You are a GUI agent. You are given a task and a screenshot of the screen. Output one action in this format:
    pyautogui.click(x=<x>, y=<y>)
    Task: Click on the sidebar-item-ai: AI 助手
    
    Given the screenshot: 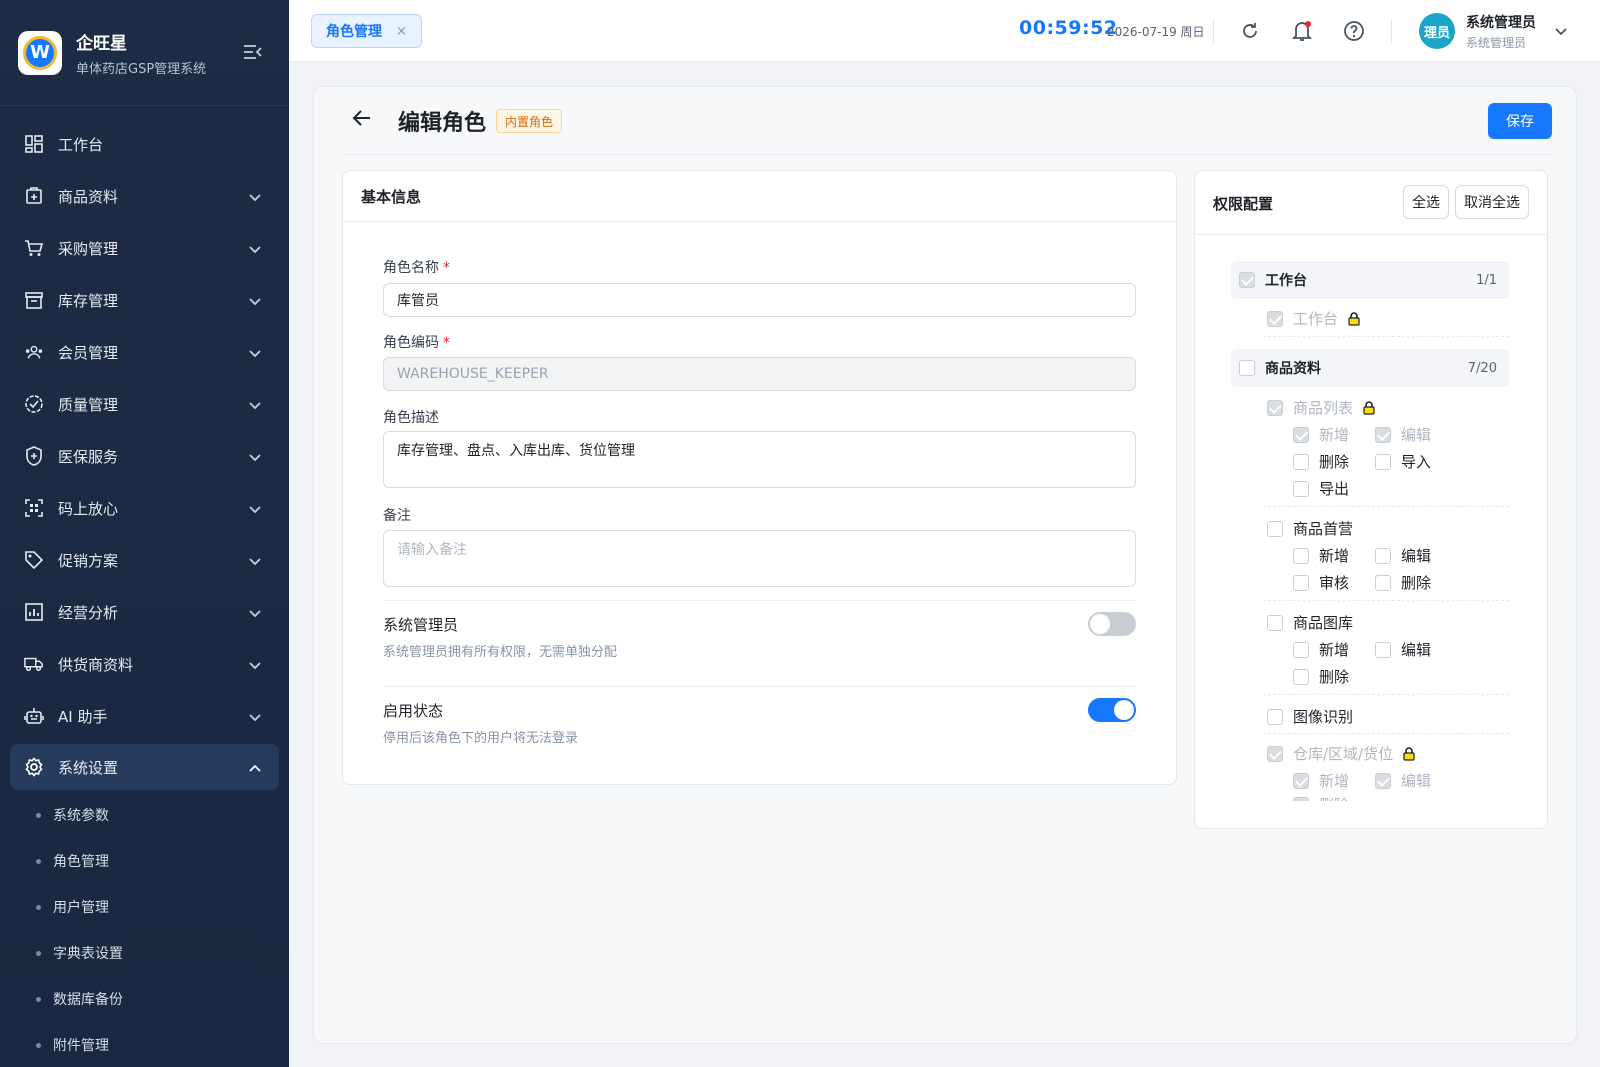 What is the action you would take?
    pyautogui.click(x=144, y=716)
    